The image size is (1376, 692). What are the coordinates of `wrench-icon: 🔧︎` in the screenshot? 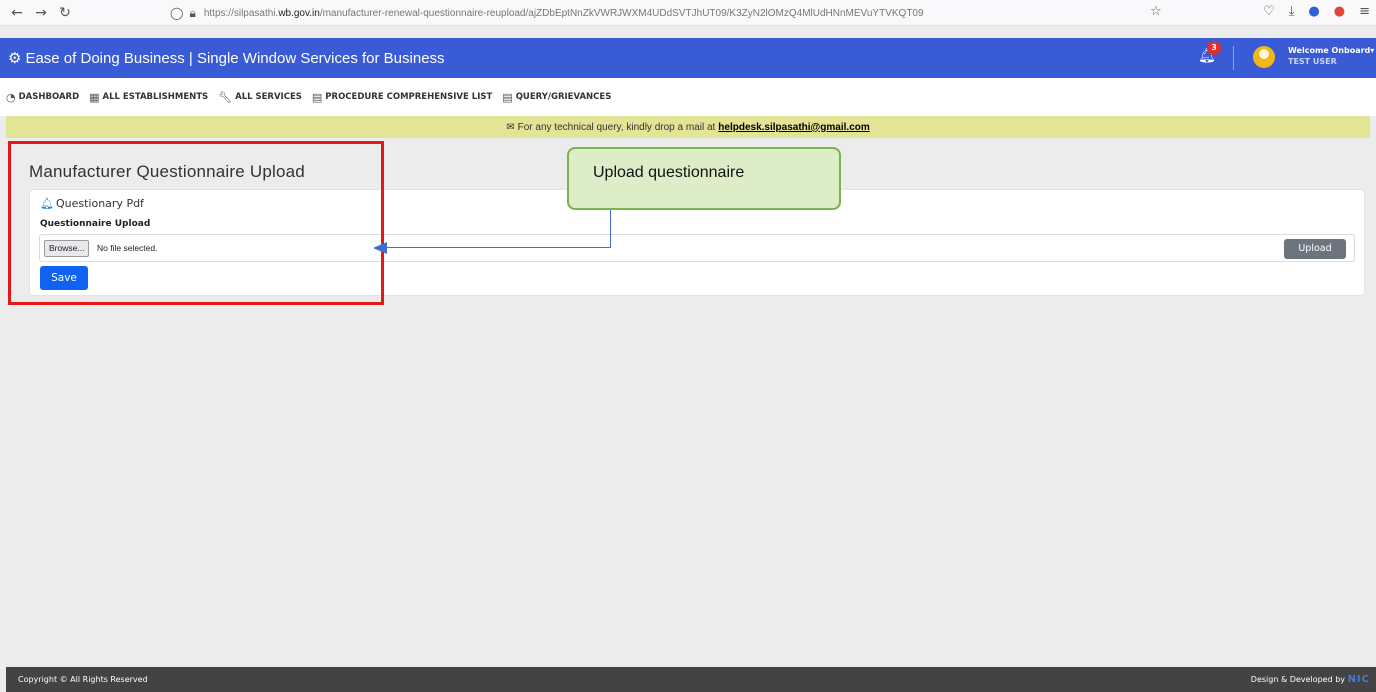 It's located at (225, 97).